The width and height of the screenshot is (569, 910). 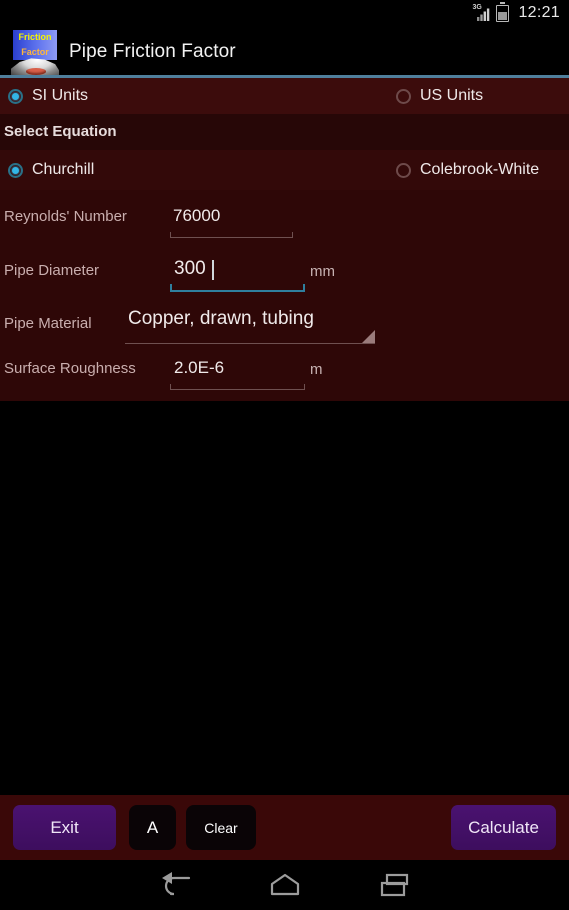 What do you see at coordinates (316, 369) in the screenshot?
I see `unit-surface-roughness: m` at bounding box center [316, 369].